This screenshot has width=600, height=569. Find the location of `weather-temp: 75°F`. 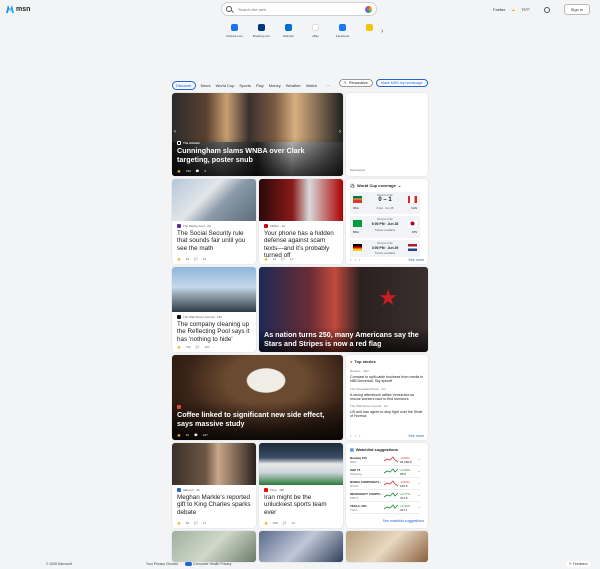

weather-temp: 75°F is located at coordinates (525, 9).